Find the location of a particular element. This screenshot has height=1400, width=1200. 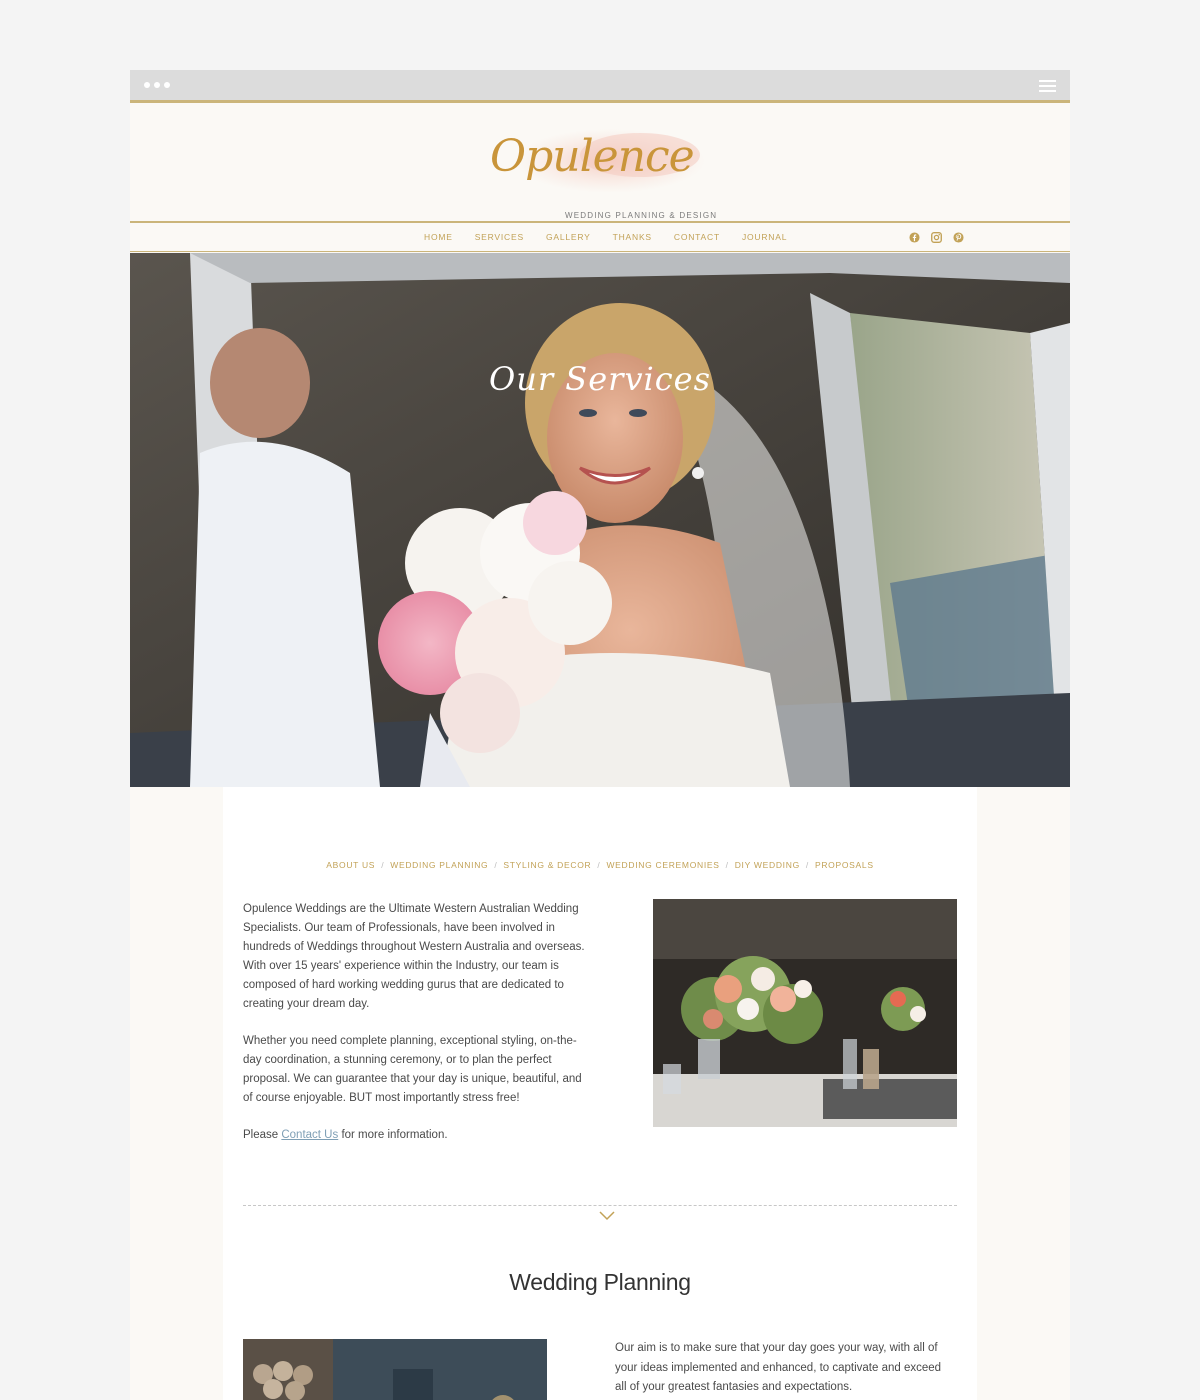

pinterest-icon is located at coordinates (958, 237).